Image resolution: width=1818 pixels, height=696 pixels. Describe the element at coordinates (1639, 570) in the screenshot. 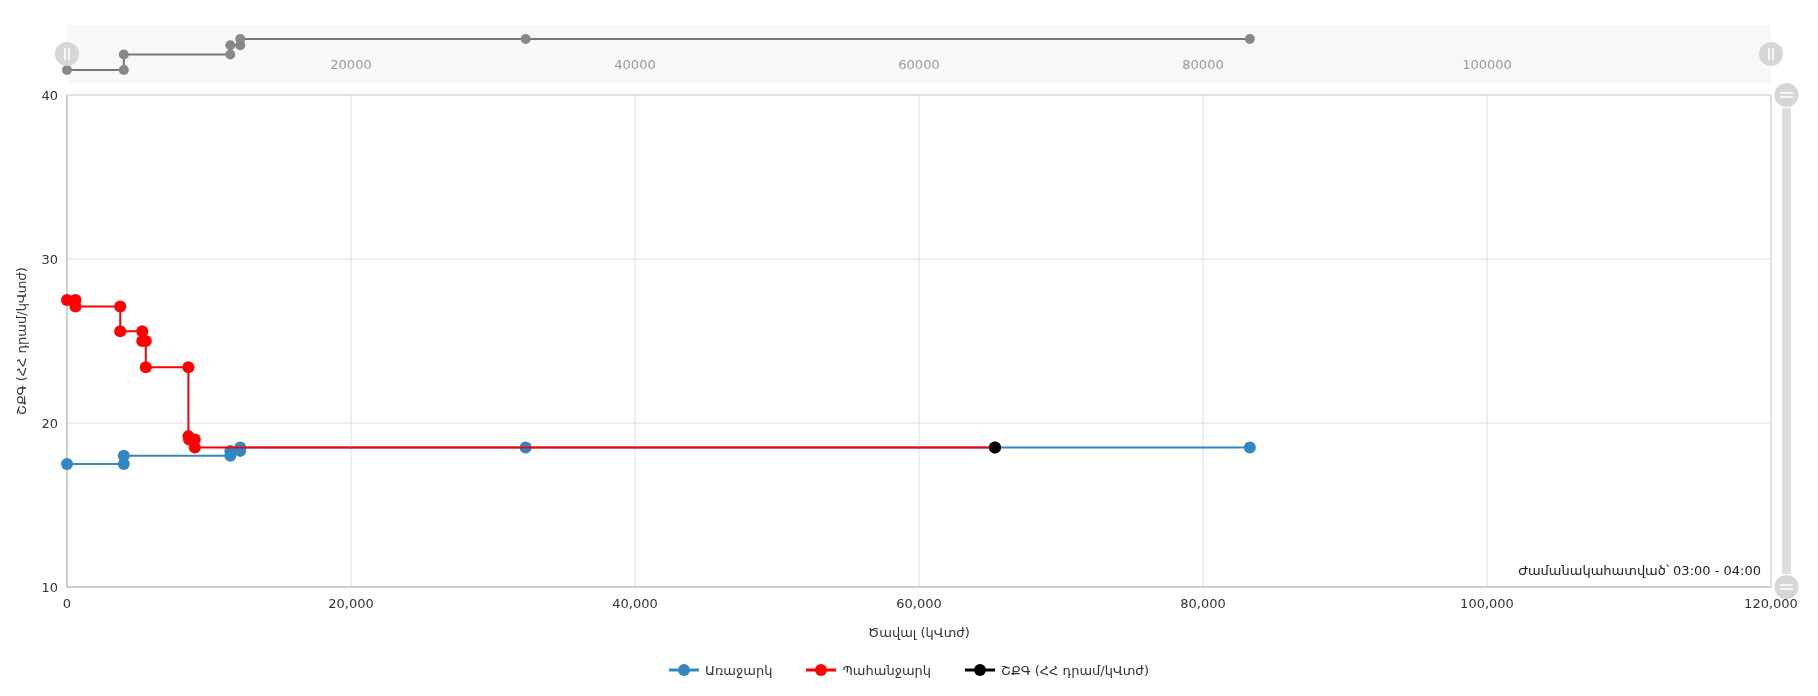

I see `period-note: Ժամանակահատված՝ 03:00 - 04:00` at that location.